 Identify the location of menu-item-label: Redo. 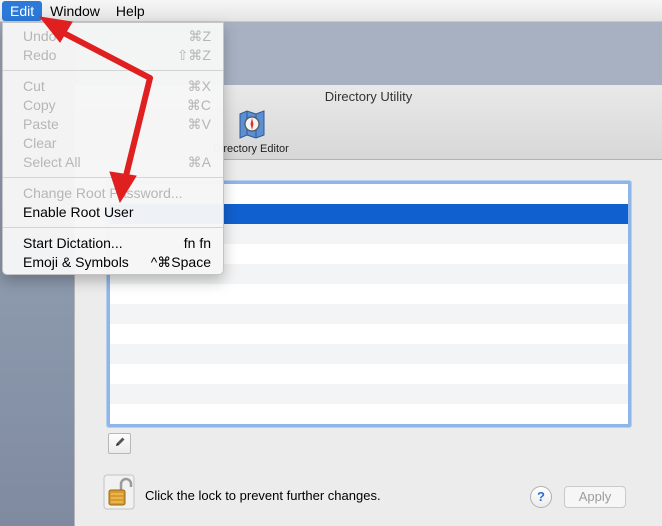
(40, 55).